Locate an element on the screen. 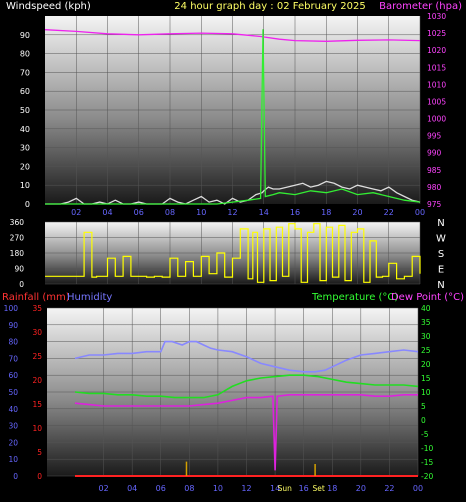  compass-labels: NWSEN is located at coordinates (441, 254).